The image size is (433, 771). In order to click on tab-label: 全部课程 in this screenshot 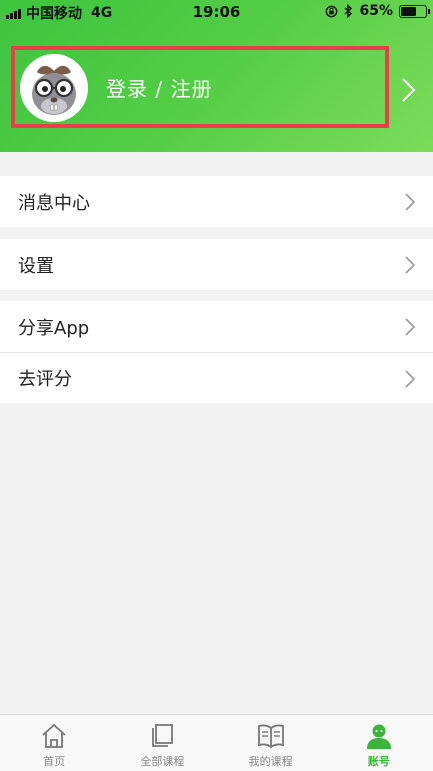, I will do `click(162, 761)`.